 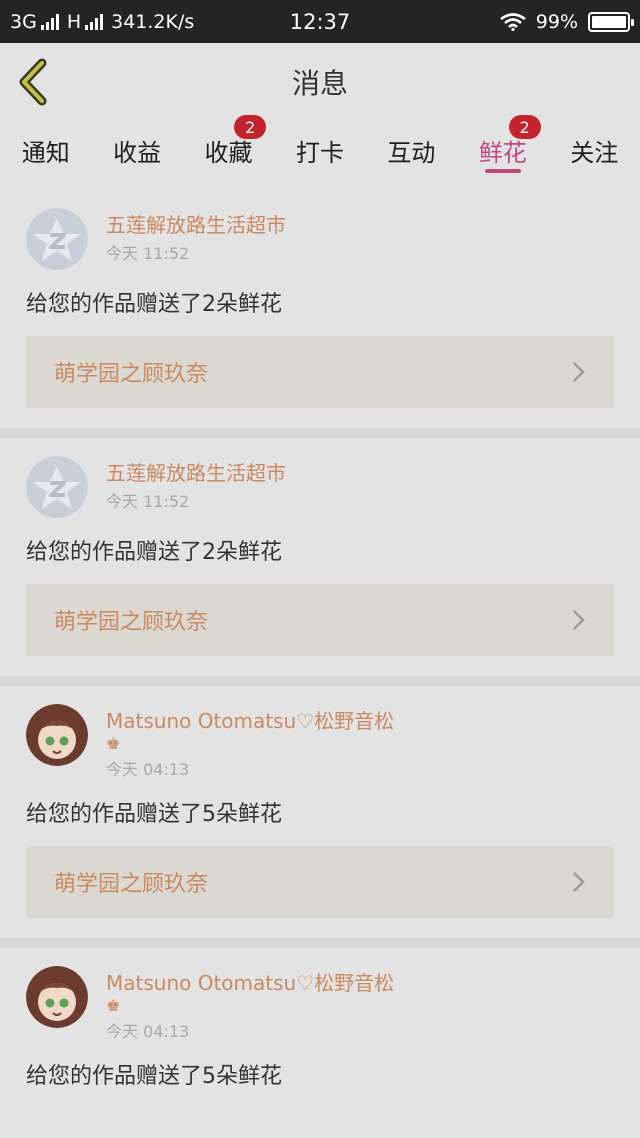 I want to click on status-left: 3G H 341.2K/s, so click(x=102, y=22).